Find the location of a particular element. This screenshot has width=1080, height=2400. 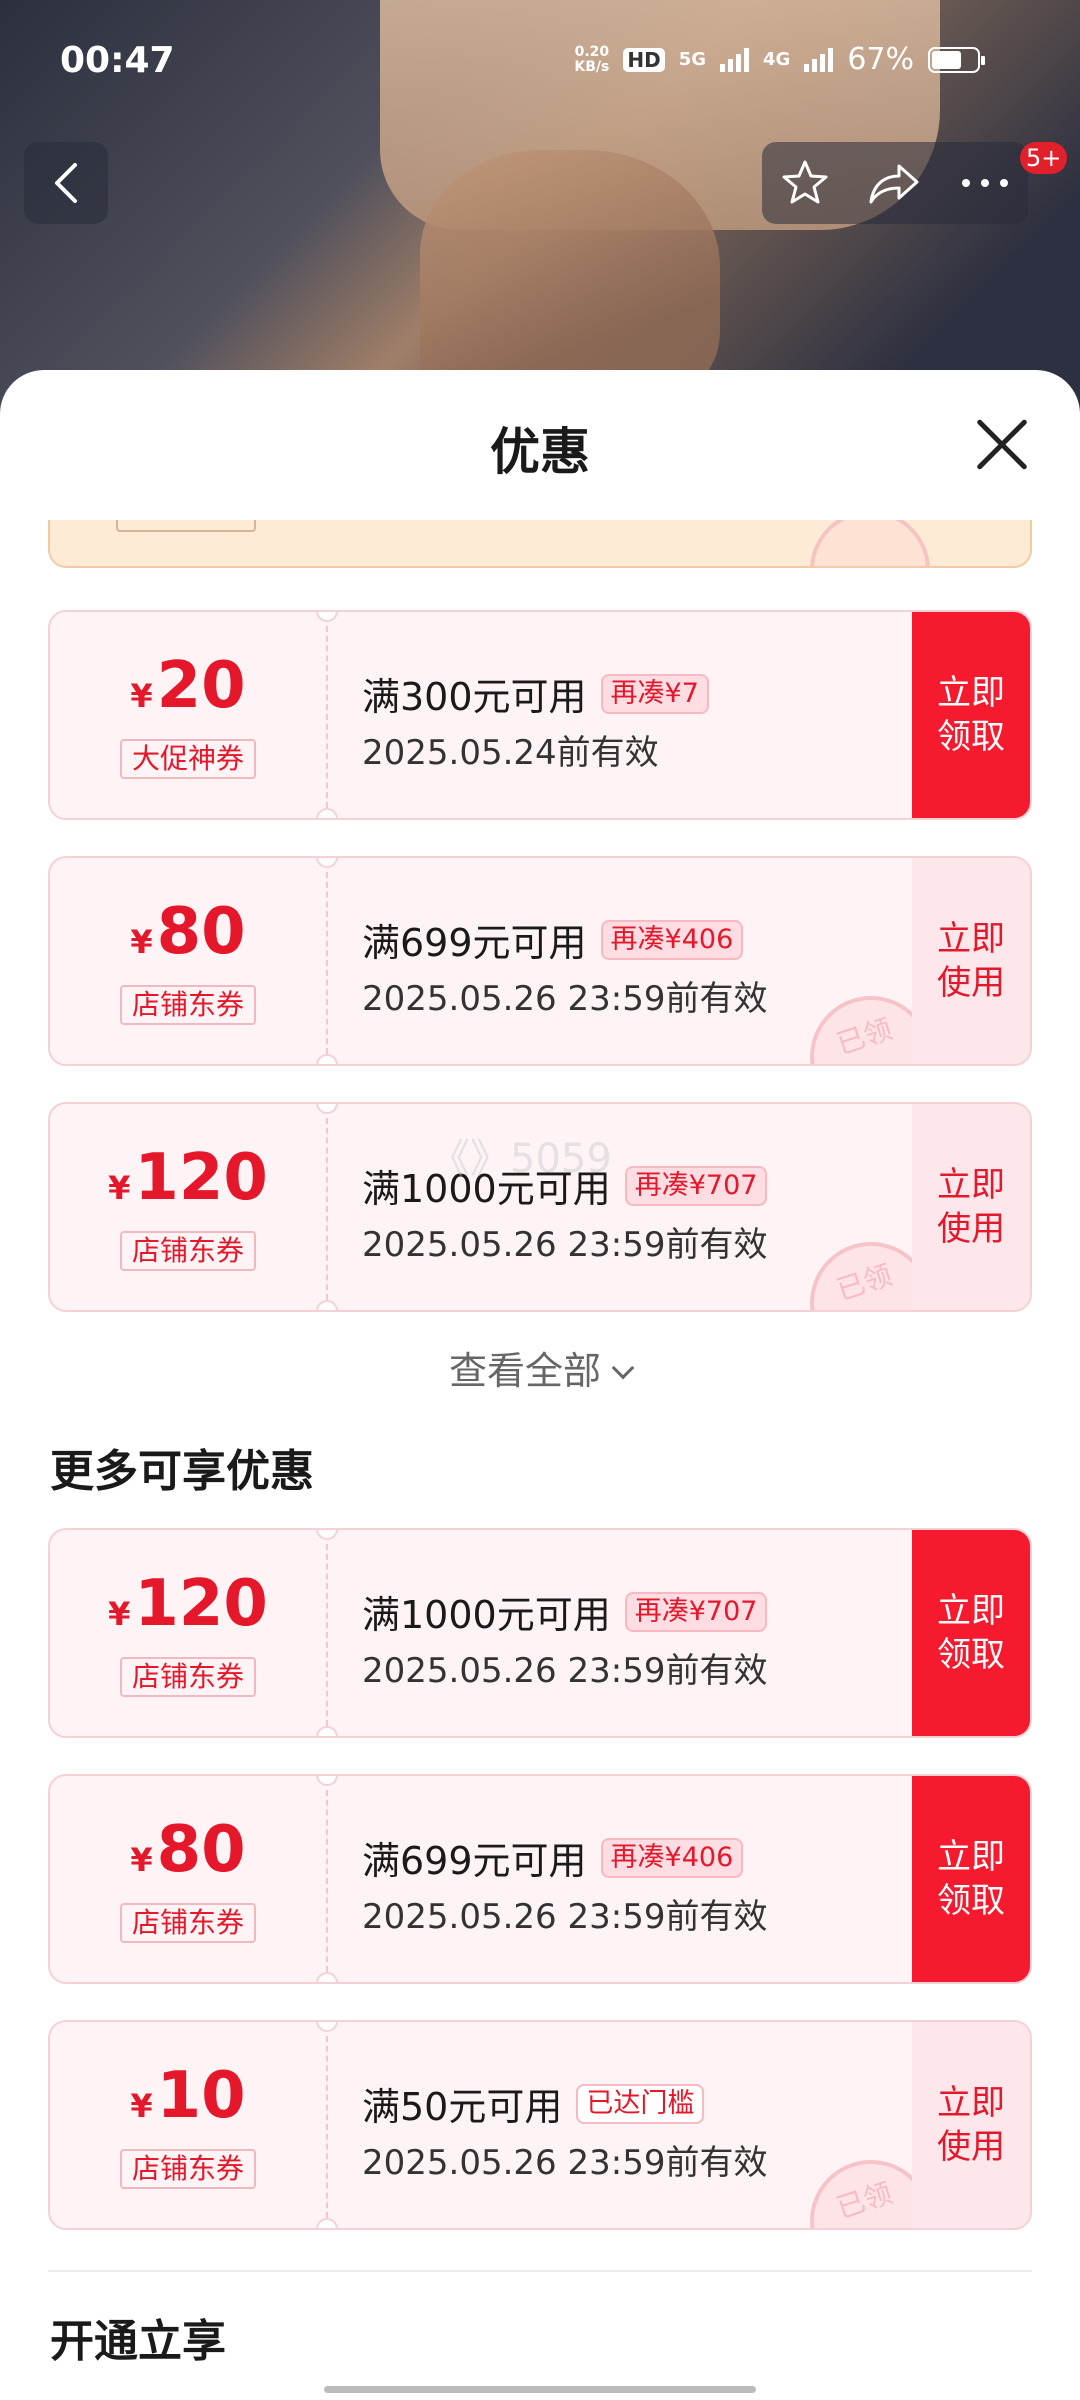

battery-percent: 67% is located at coordinates (880, 59).